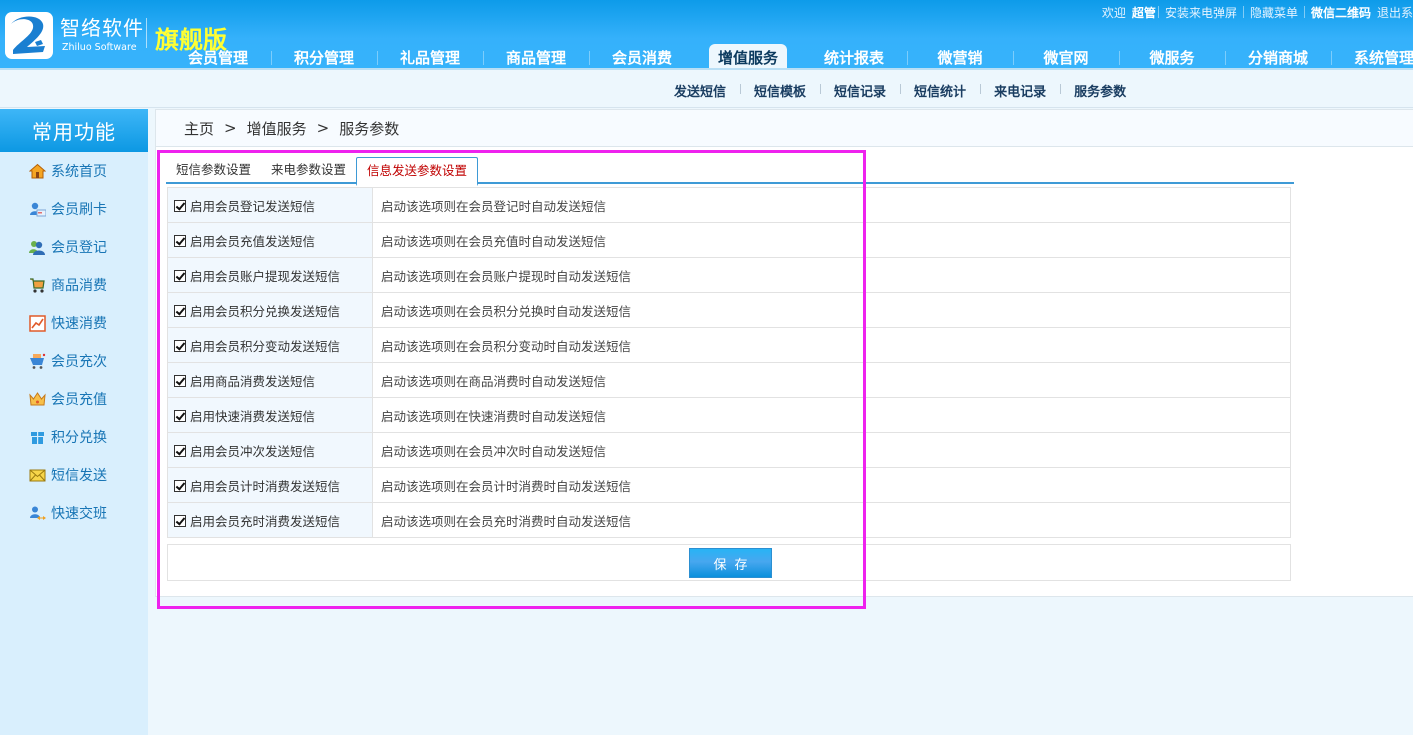 Image resolution: width=1413 pixels, height=735 pixels. I want to click on logo-icon, so click(29, 35).